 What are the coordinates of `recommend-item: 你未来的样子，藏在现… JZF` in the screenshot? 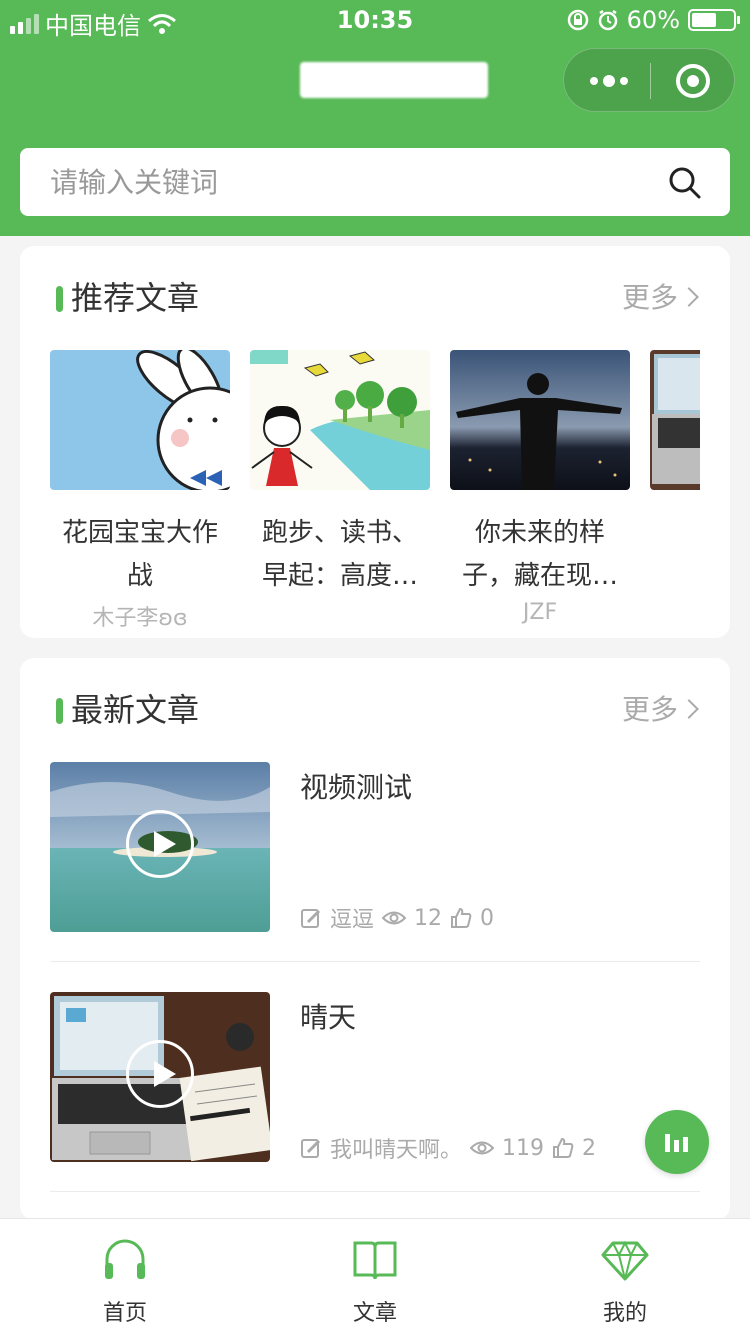 It's located at (540, 490).